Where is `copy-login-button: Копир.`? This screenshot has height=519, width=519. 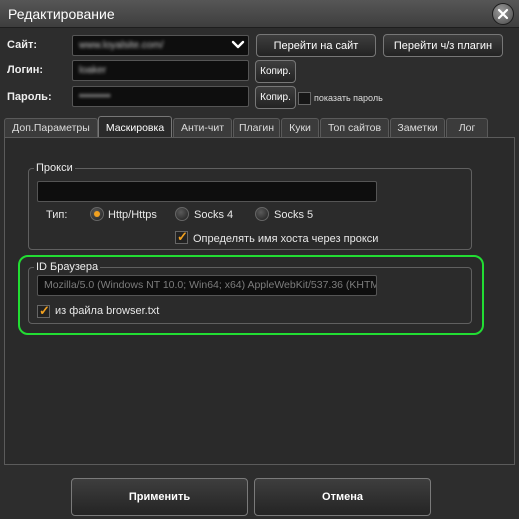
copy-login-button: Копир. is located at coordinates (275, 71).